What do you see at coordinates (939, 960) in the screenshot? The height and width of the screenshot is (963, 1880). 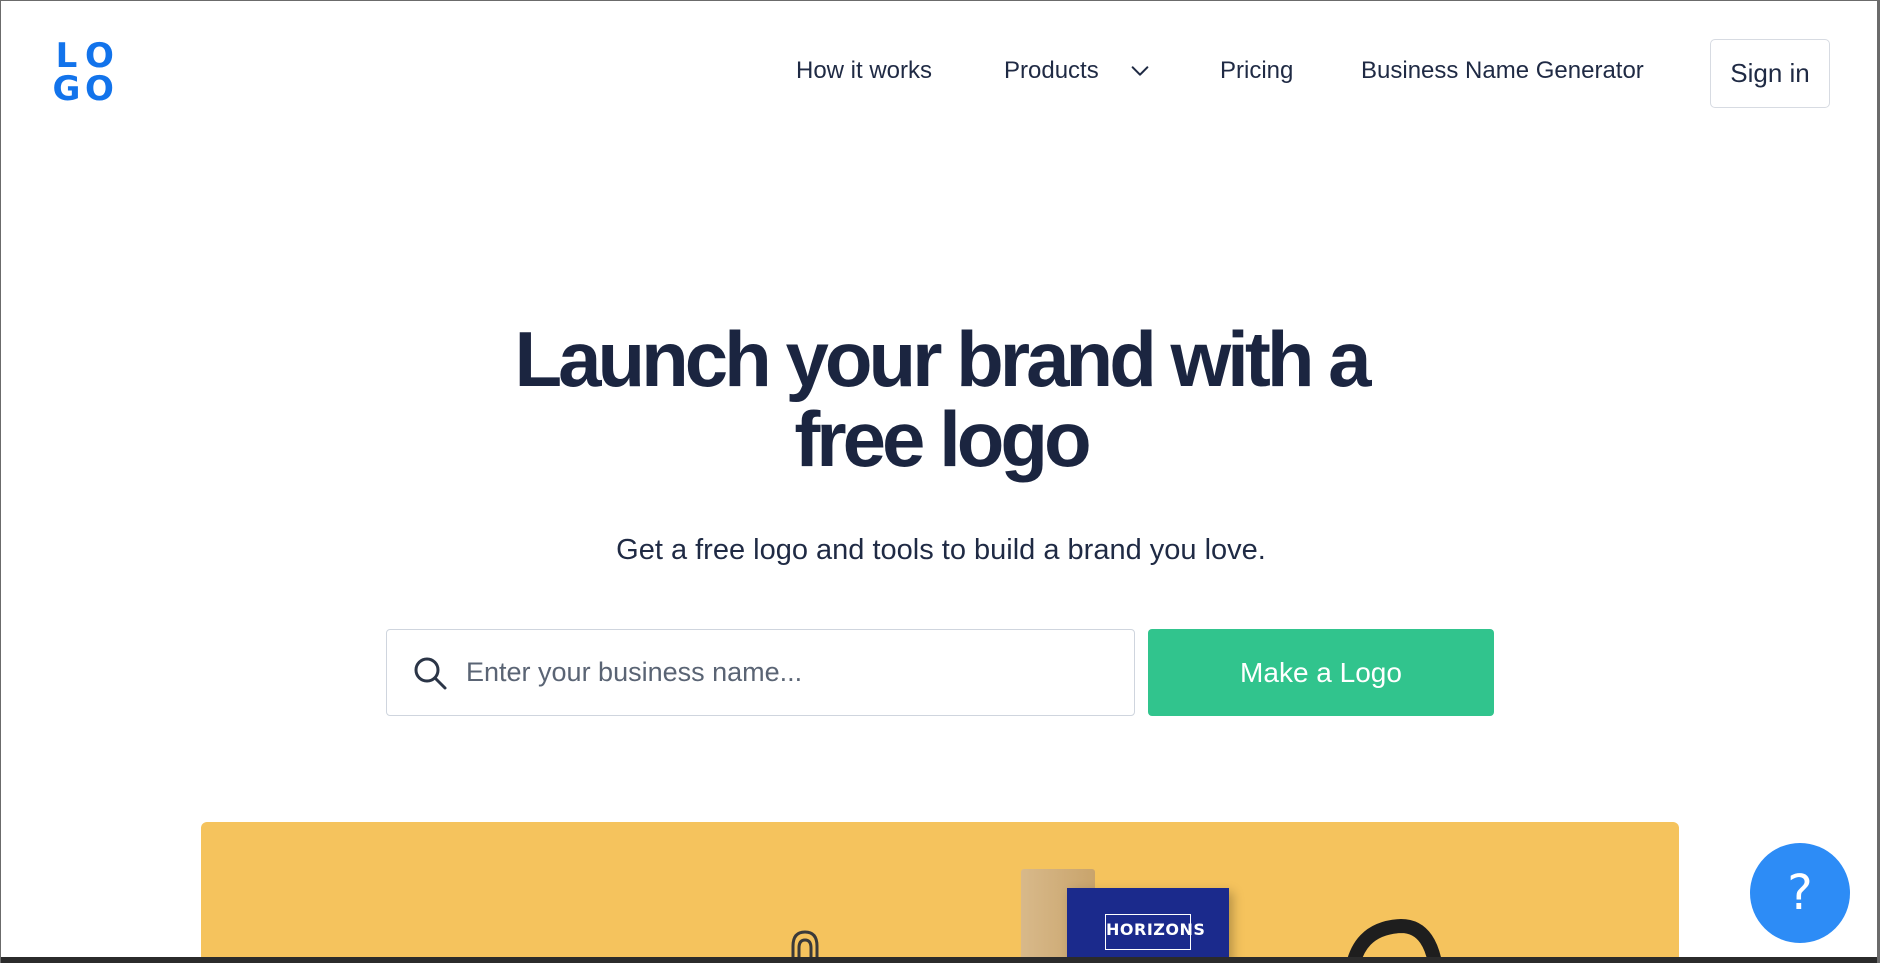 I see `window-bottom-edge` at bounding box center [939, 960].